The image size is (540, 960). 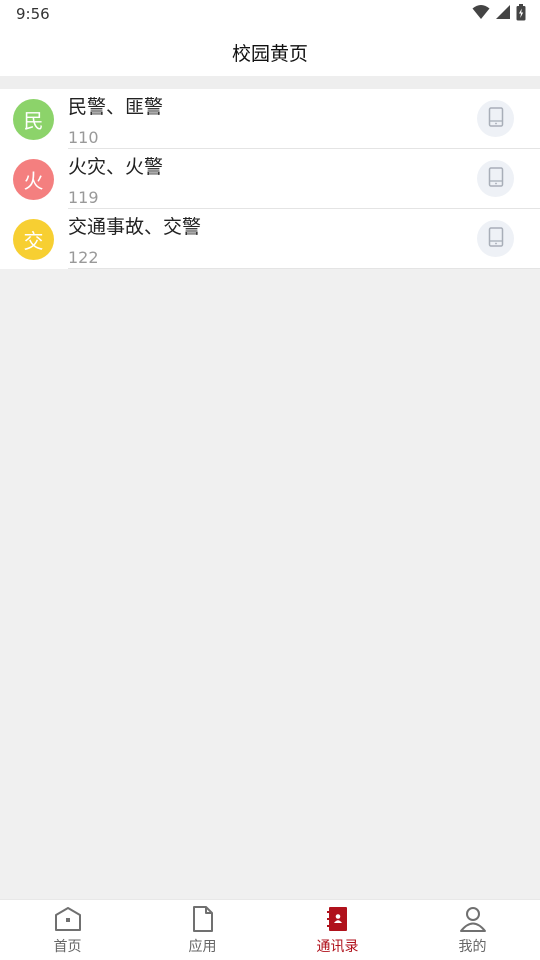 What do you see at coordinates (202, 947) in the screenshot?
I see `tab-label: 应用` at bounding box center [202, 947].